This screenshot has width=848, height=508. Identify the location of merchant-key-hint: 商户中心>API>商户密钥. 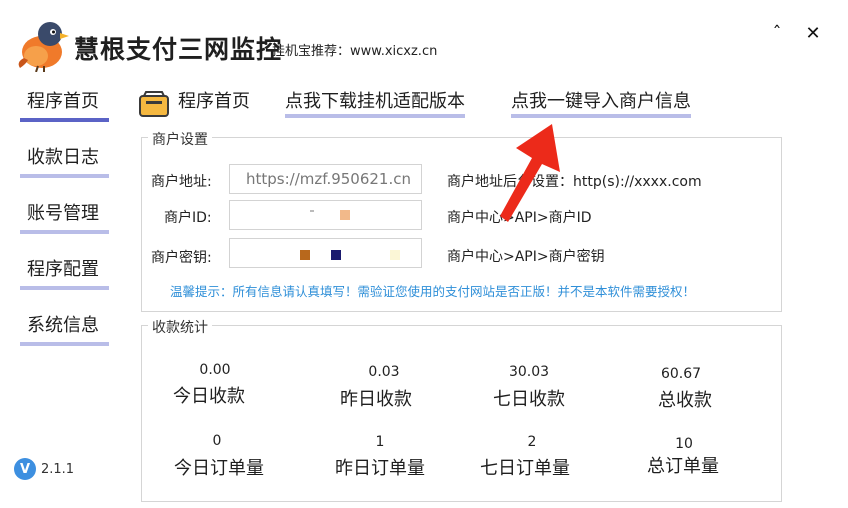
(526, 257).